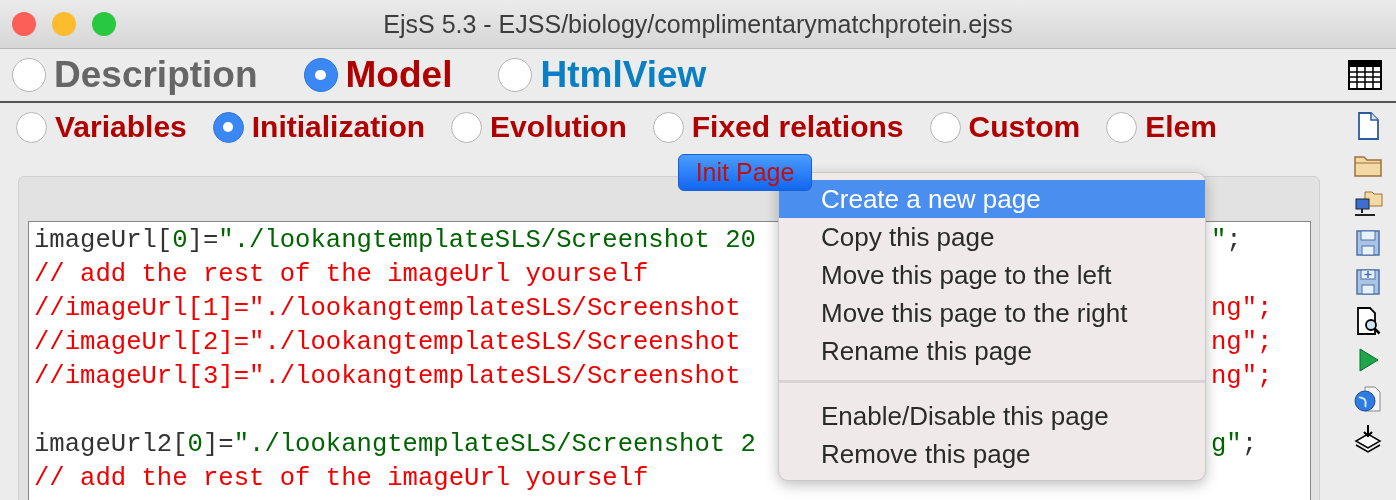 This screenshot has height=500, width=1396. I want to click on globe-icon, so click(1368, 399).